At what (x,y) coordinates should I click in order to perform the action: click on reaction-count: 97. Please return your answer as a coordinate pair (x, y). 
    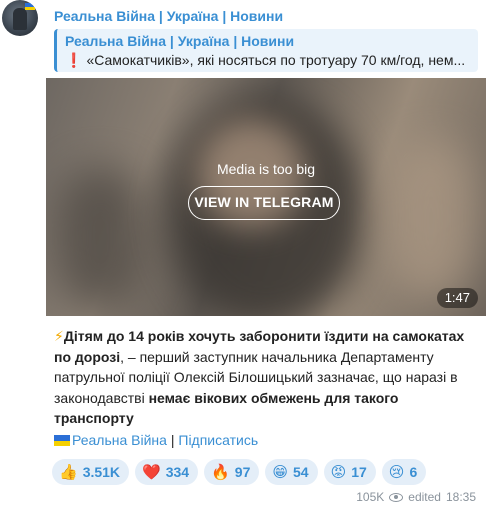
    Looking at the image, I should click on (242, 472).